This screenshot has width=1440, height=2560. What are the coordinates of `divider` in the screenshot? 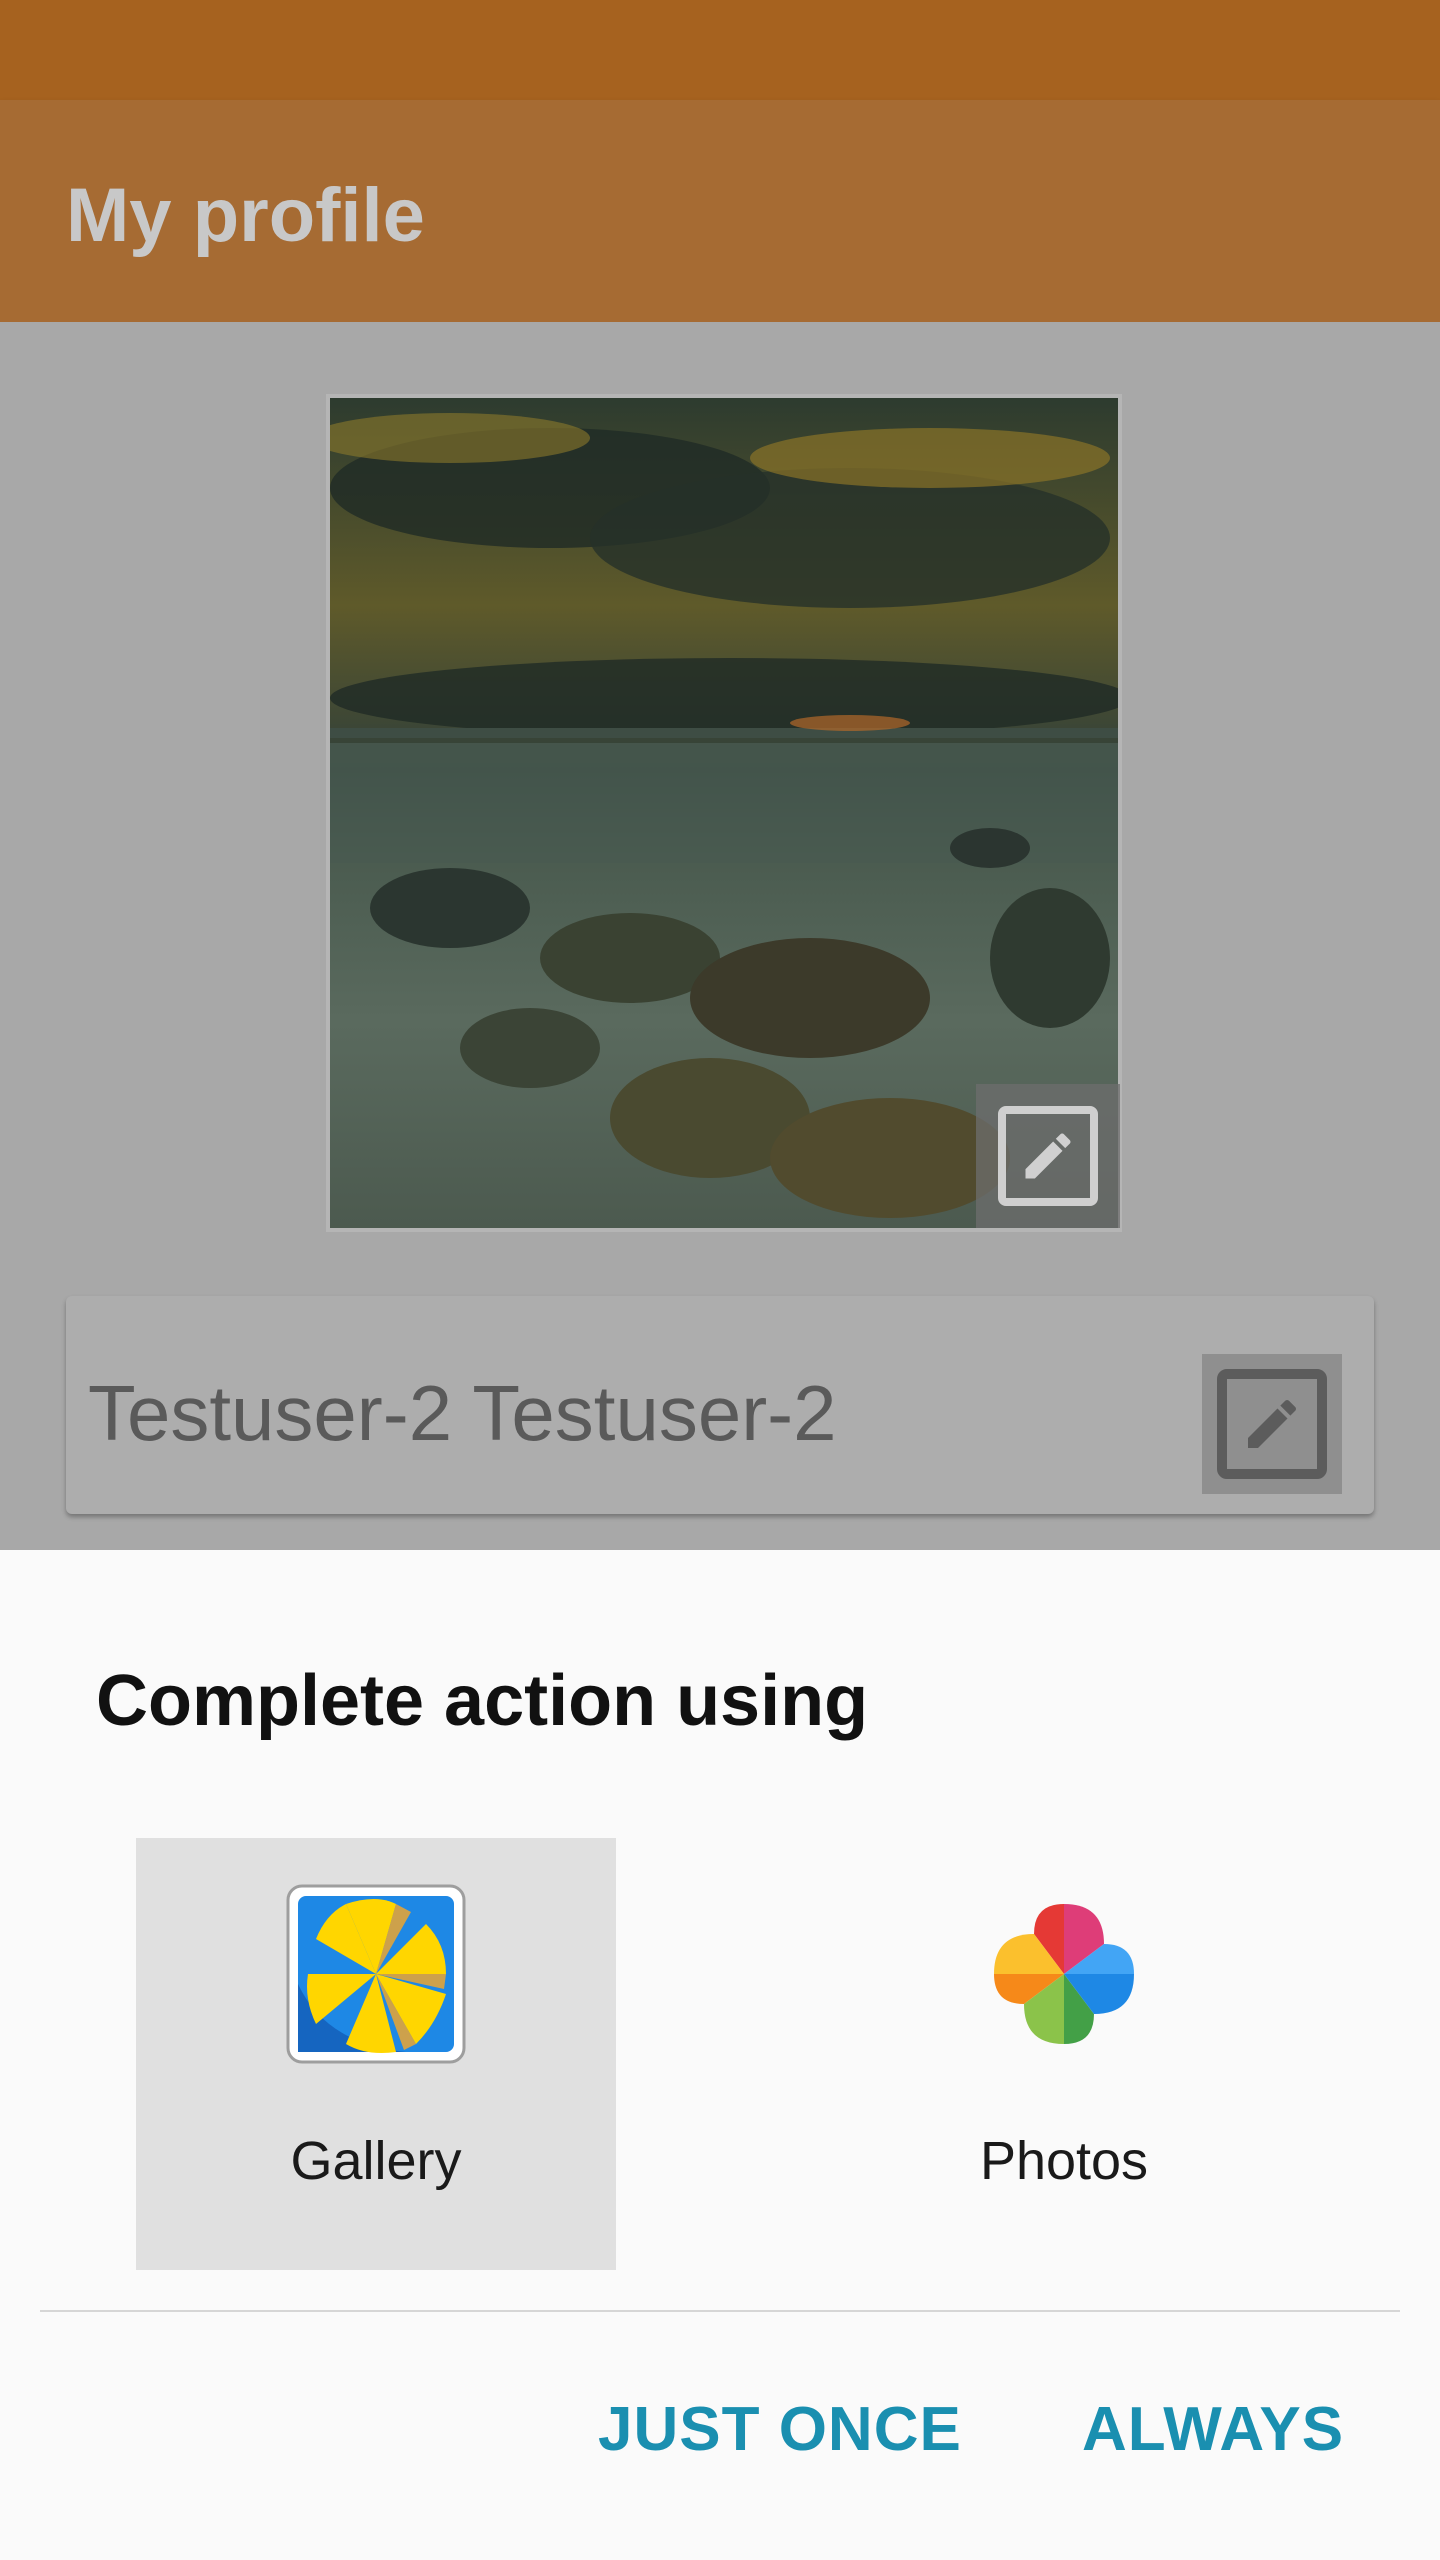 It's located at (720, 2311).